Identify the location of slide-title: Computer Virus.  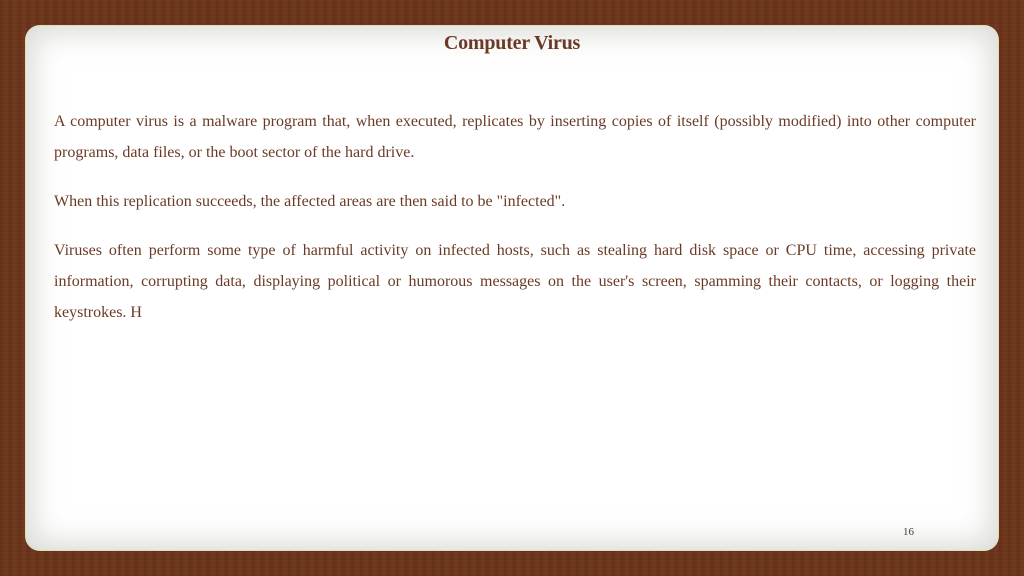
(512, 43).